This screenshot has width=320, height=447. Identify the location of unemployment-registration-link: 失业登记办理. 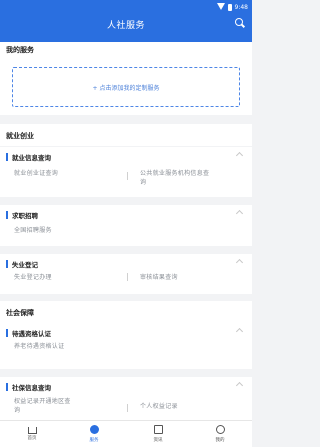
(33, 277).